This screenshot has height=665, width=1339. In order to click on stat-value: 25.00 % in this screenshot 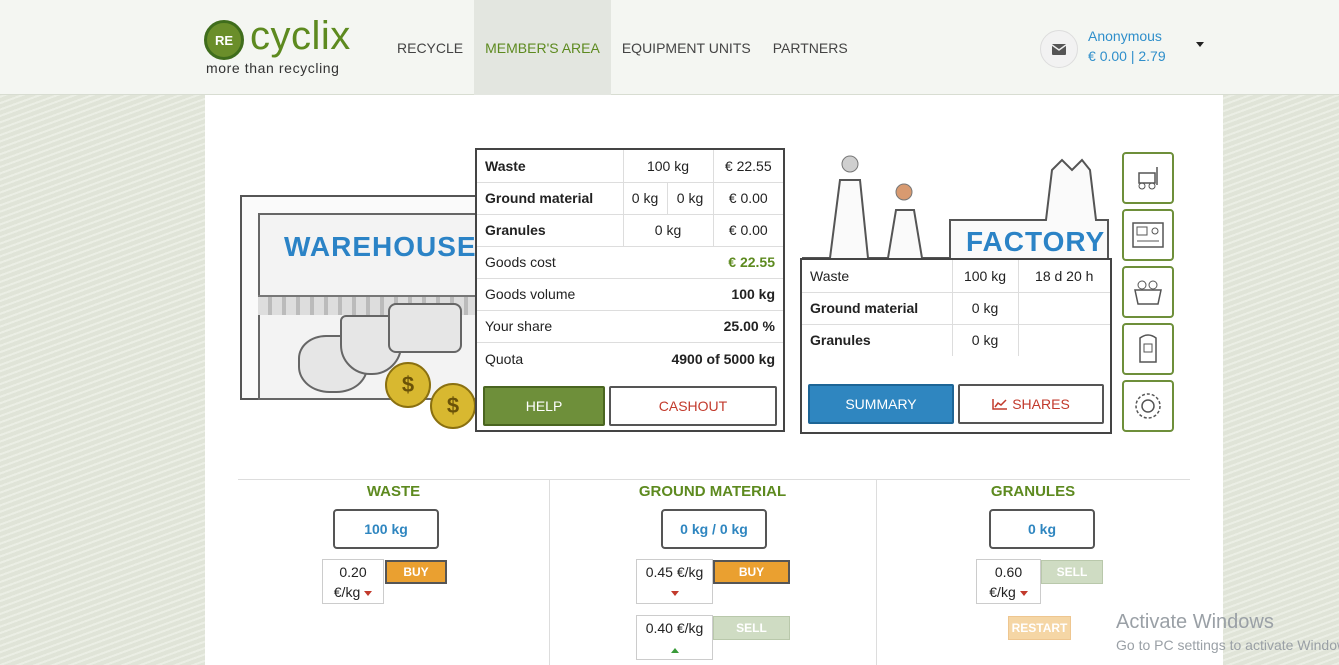, I will do `click(749, 326)`.